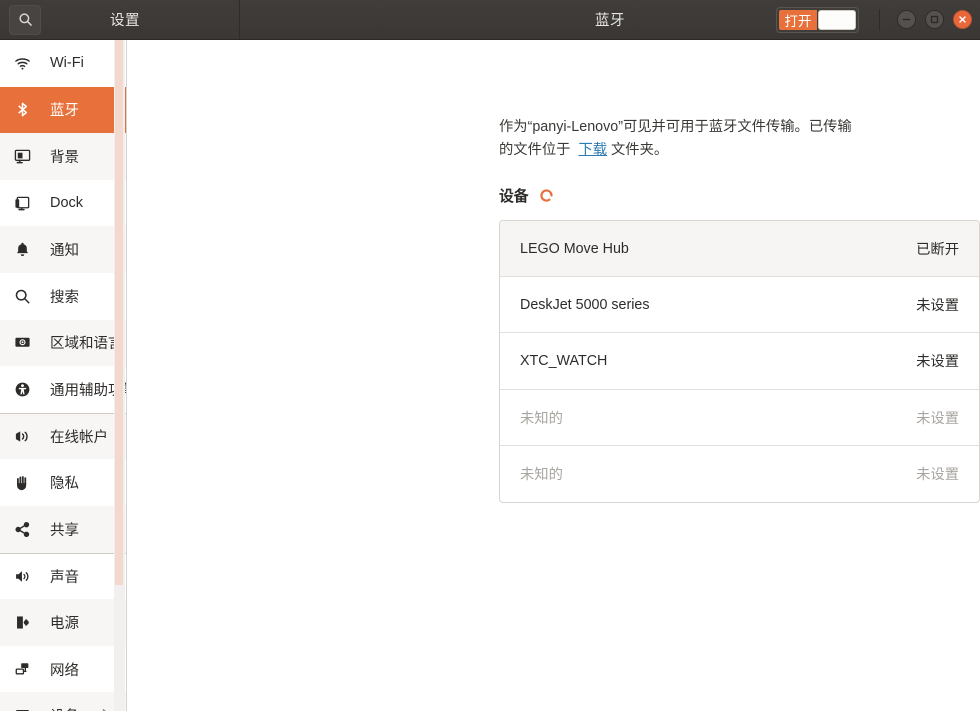  I want to click on sidebar-item-search: 搜索, so click(63, 296).